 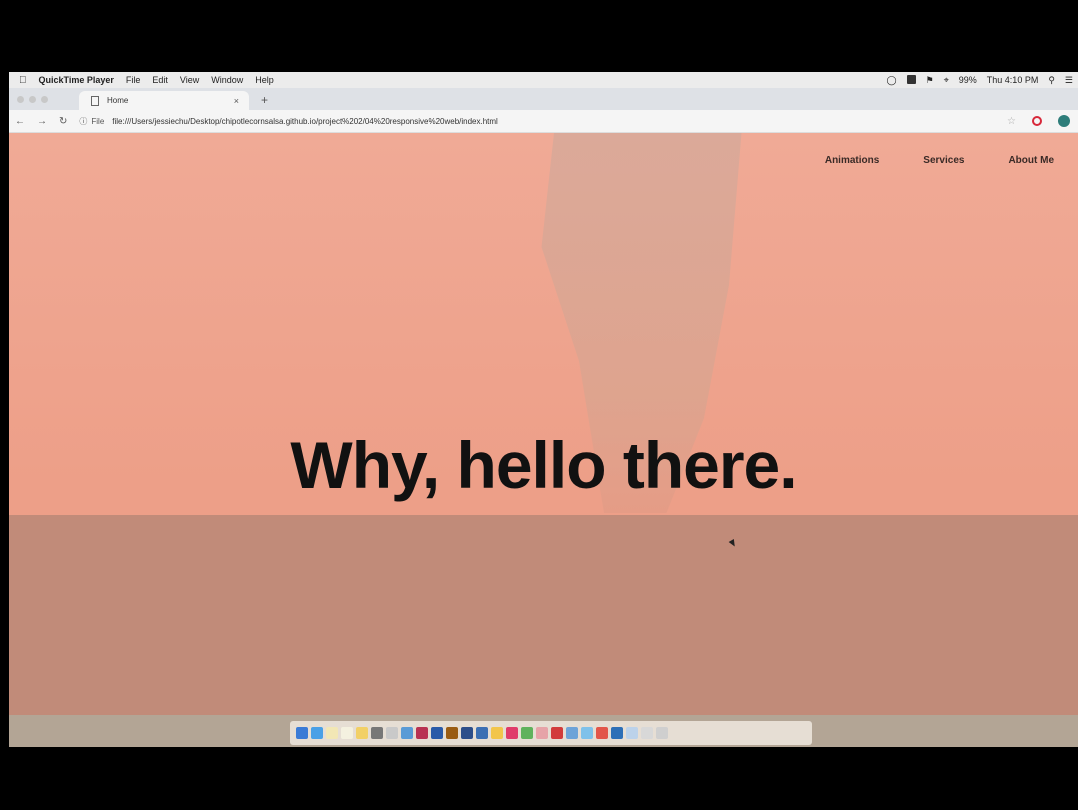 I want to click on spotlight-search-icon: ⚲, so click(x=1051, y=80).